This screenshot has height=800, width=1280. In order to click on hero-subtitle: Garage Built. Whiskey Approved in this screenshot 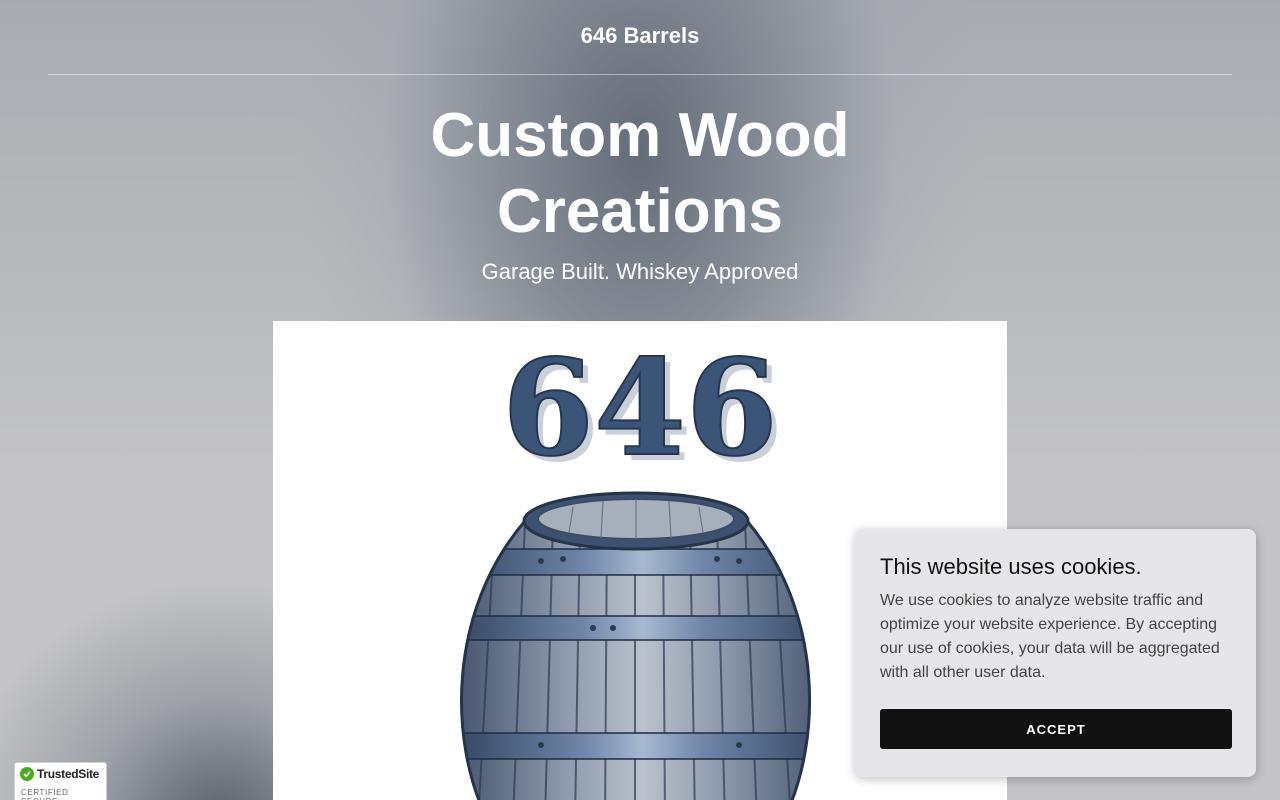, I will do `click(640, 271)`.